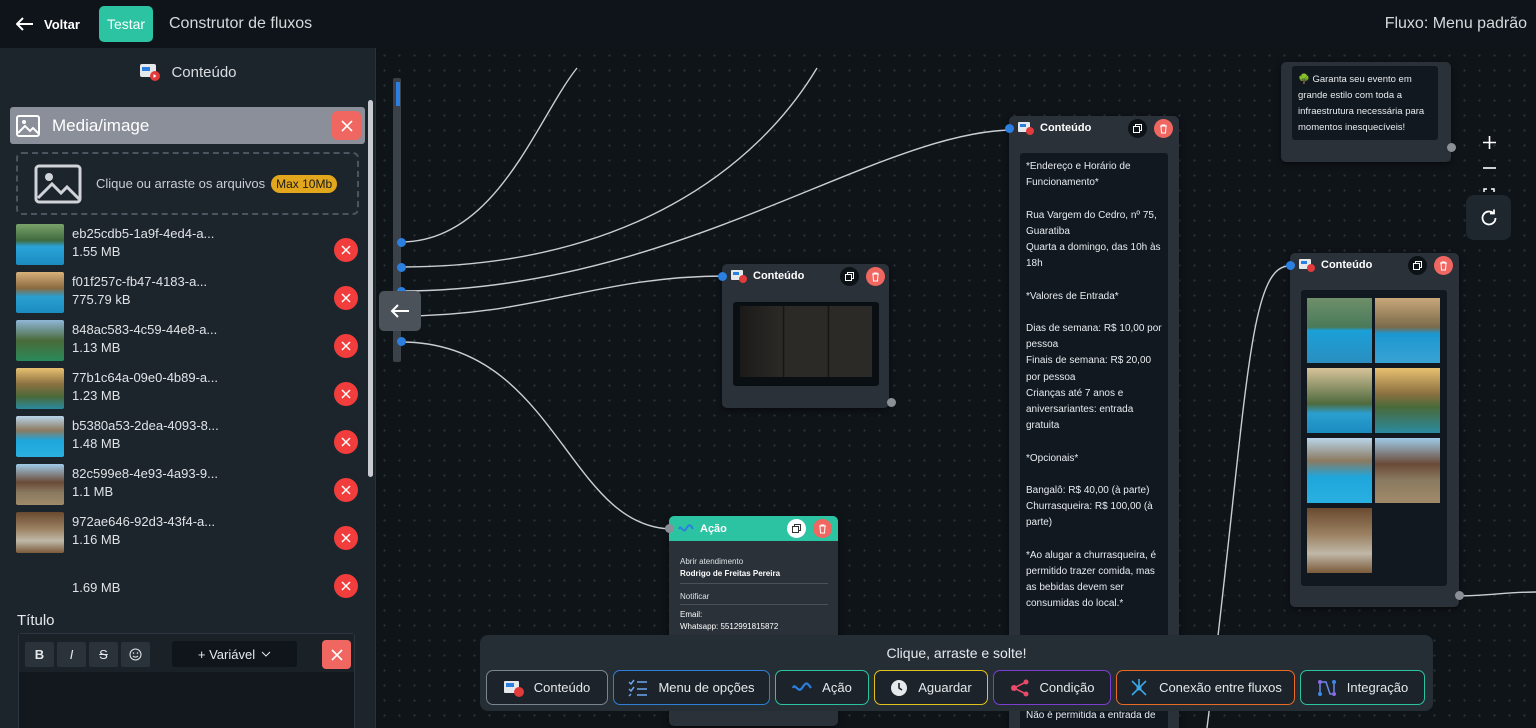  Describe the element at coordinates (691, 687) in the screenshot. I see `palette-menu-button: Menu de opções` at that location.